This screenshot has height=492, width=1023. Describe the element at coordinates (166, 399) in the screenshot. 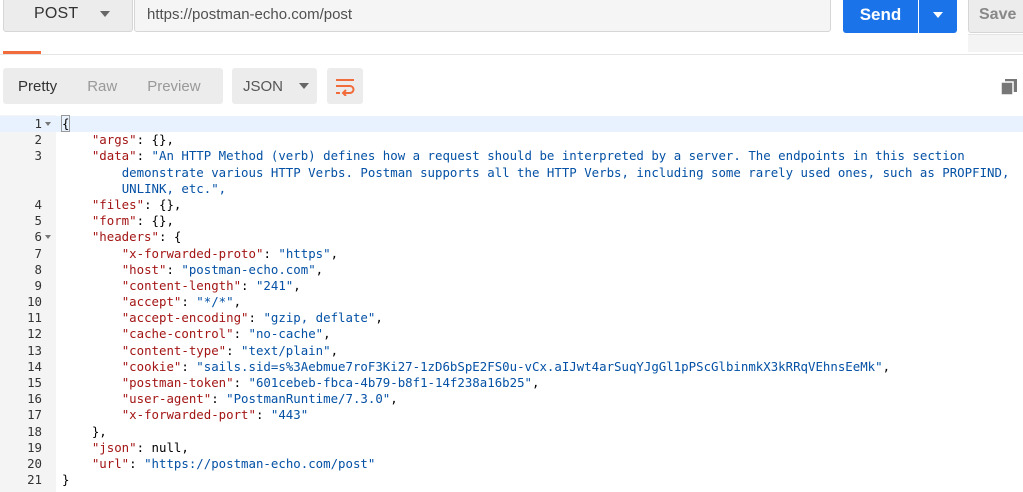

I see `json-key: "user-agent"` at that location.